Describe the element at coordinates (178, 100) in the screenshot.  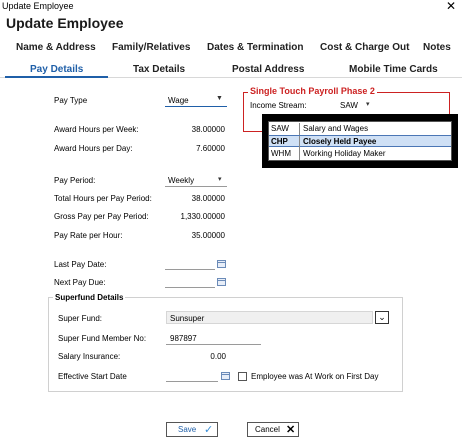
I see `pay-type-value: Wage` at that location.